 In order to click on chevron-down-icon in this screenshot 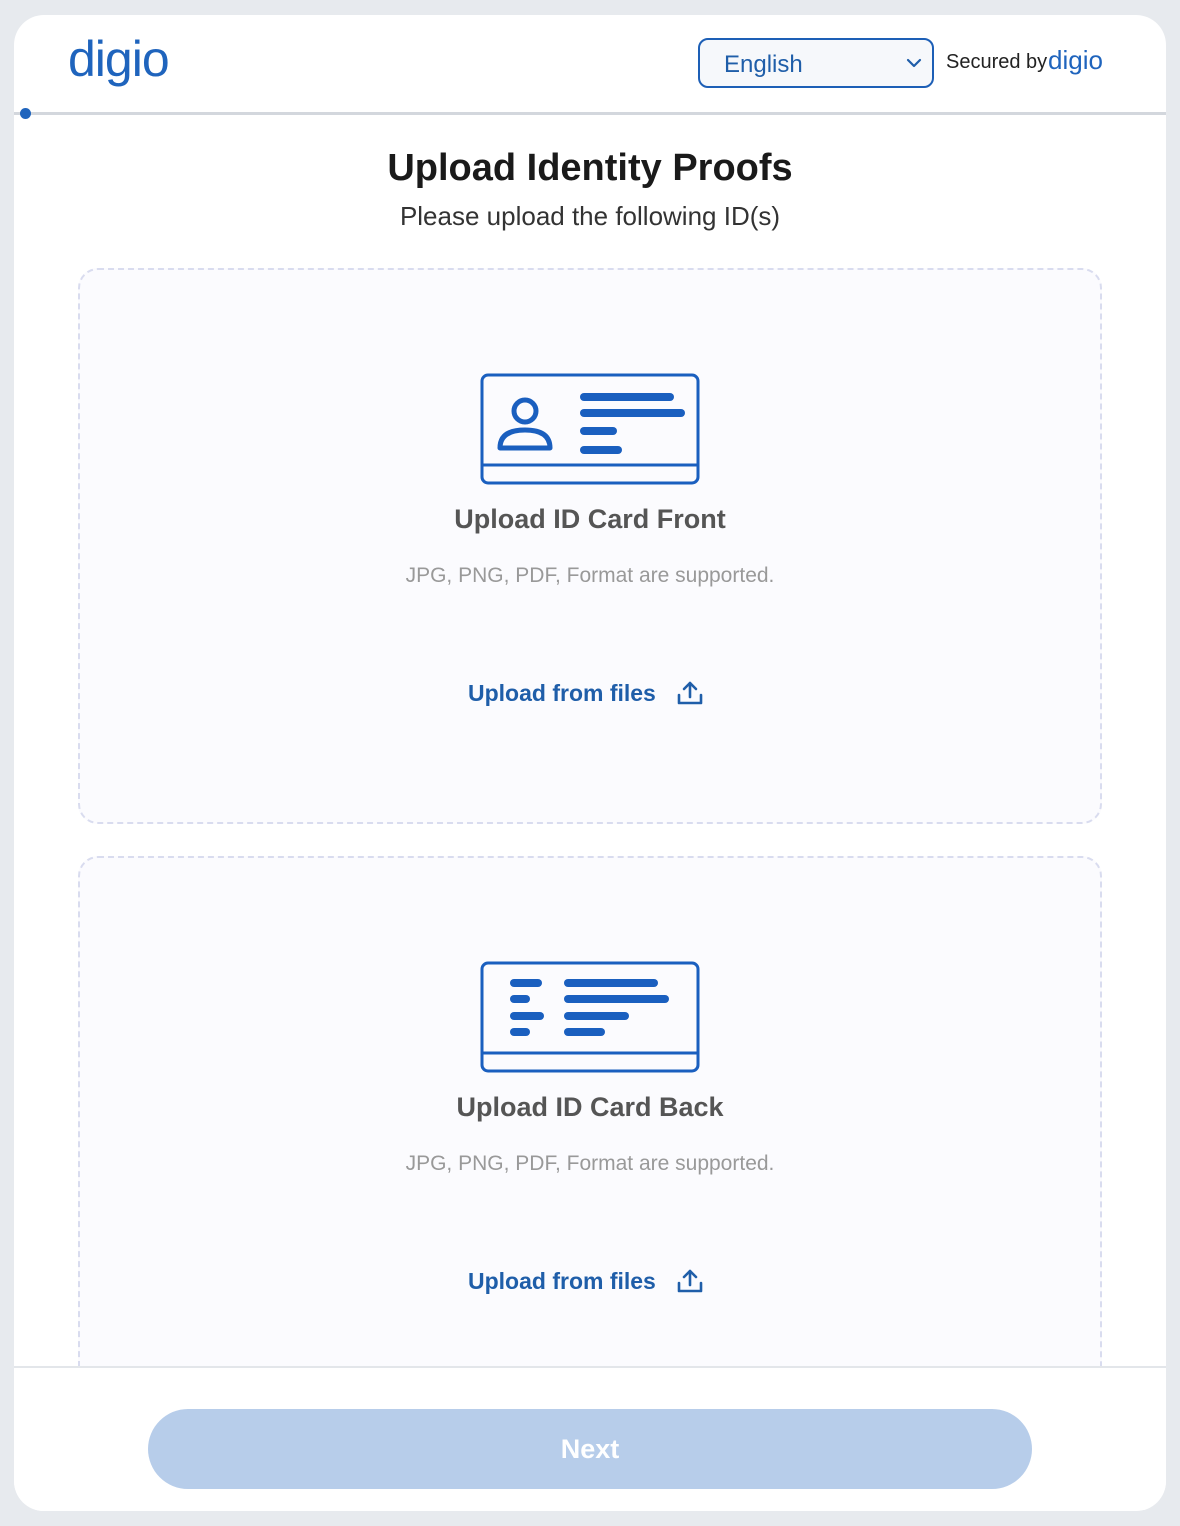, I will do `click(914, 63)`.